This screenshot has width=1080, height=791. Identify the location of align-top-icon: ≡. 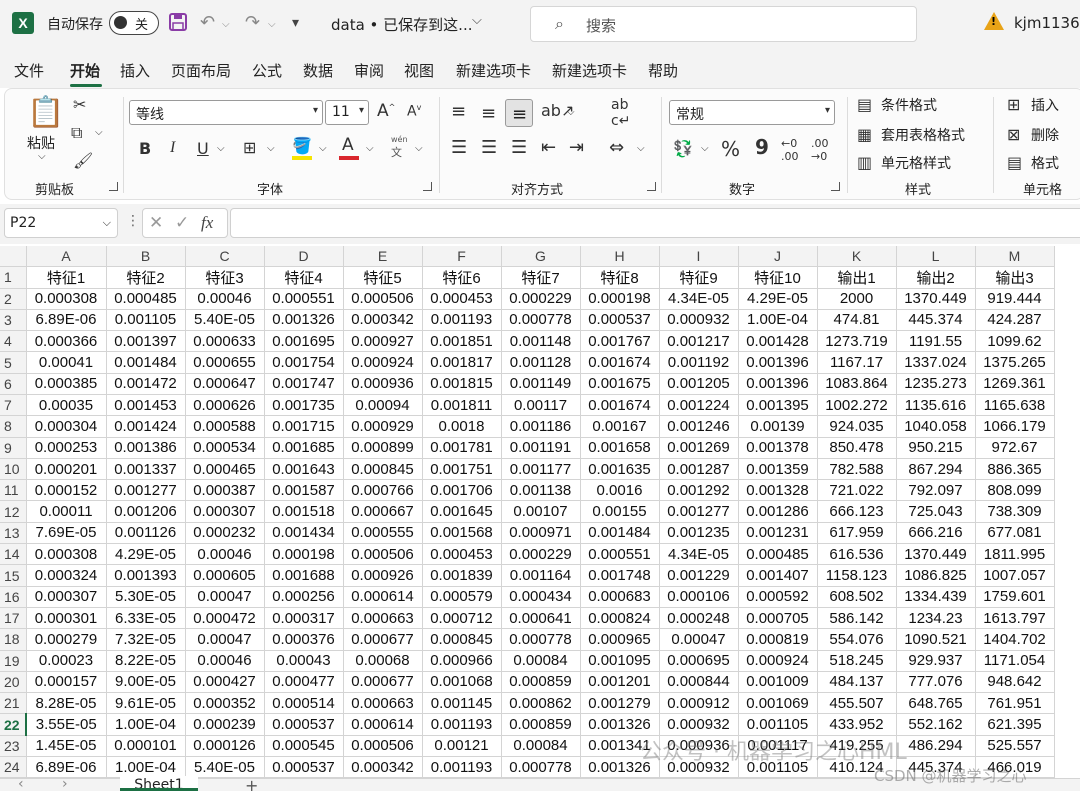
(458, 111).